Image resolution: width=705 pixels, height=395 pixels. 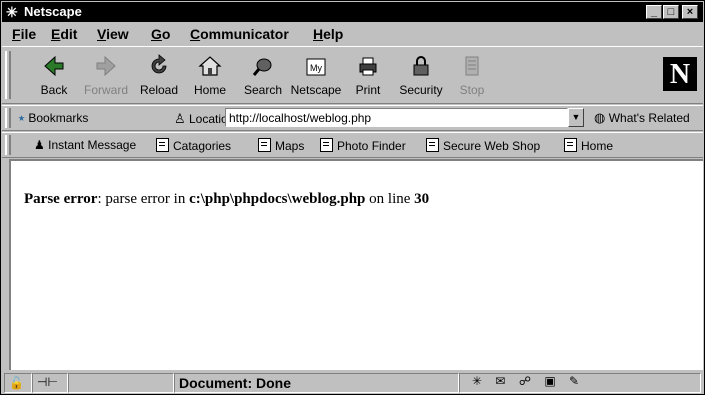 I want to click on reload-button: Reload, so click(x=159, y=77).